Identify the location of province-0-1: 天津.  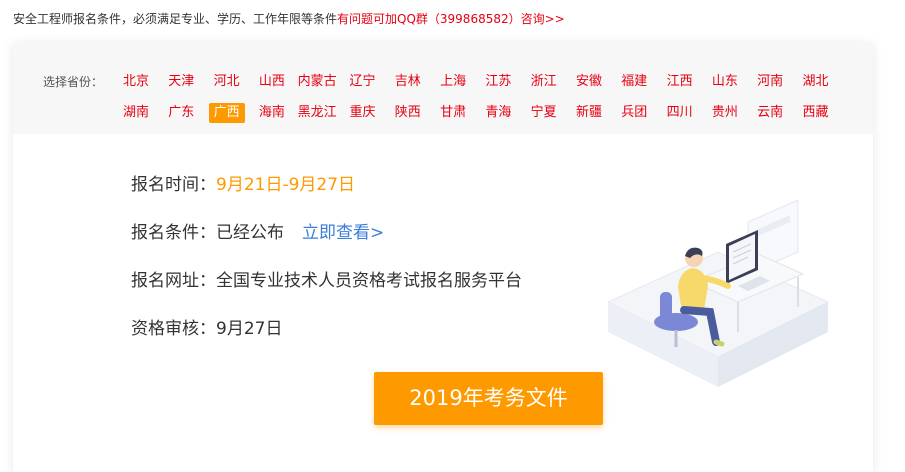
(181, 82).